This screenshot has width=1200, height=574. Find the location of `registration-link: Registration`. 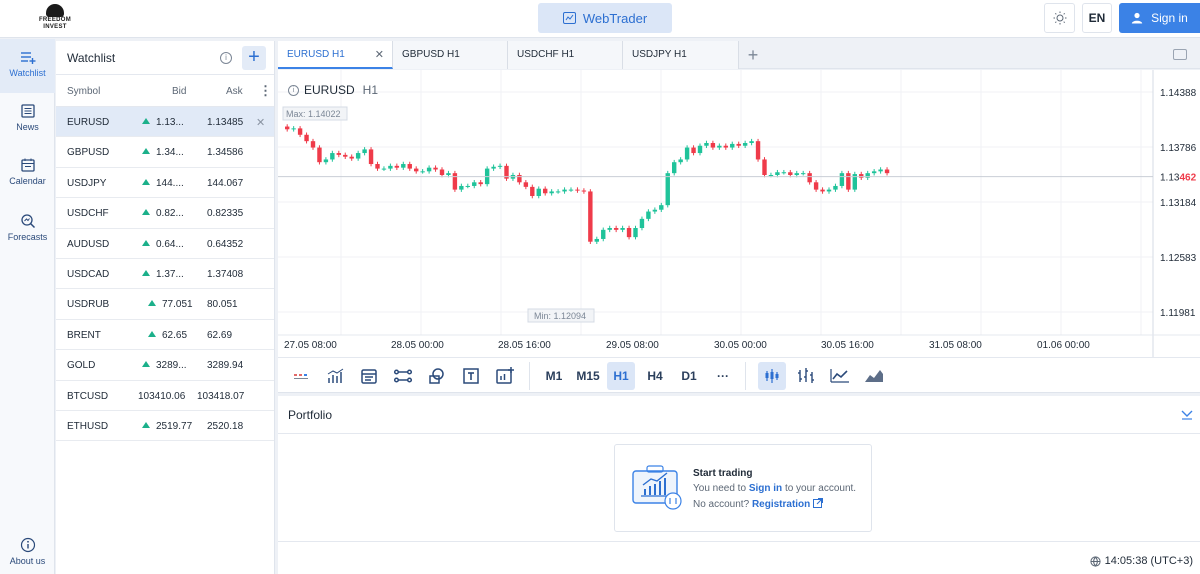

registration-link: Registration is located at coordinates (781, 504).